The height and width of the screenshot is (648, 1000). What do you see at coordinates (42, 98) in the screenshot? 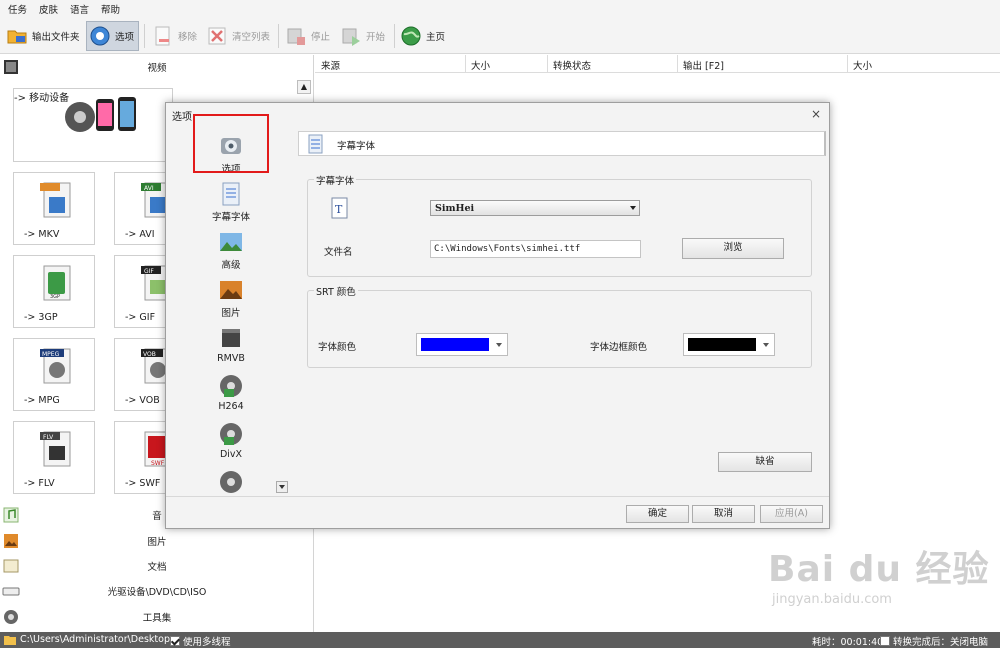
I see `tile-mobile-label: -> 移动设备` at bounding box center [42, 98].